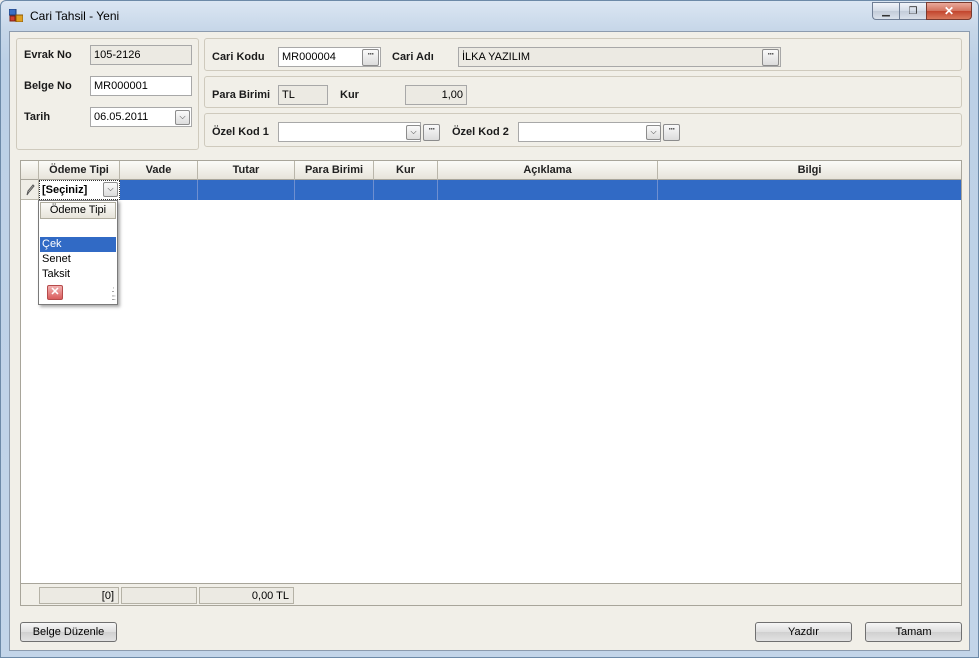  What do you see at coordinates (803, 632) in the screenshot?
I see `yazdir-button: Yazdır` at bounding box center [803, 632].